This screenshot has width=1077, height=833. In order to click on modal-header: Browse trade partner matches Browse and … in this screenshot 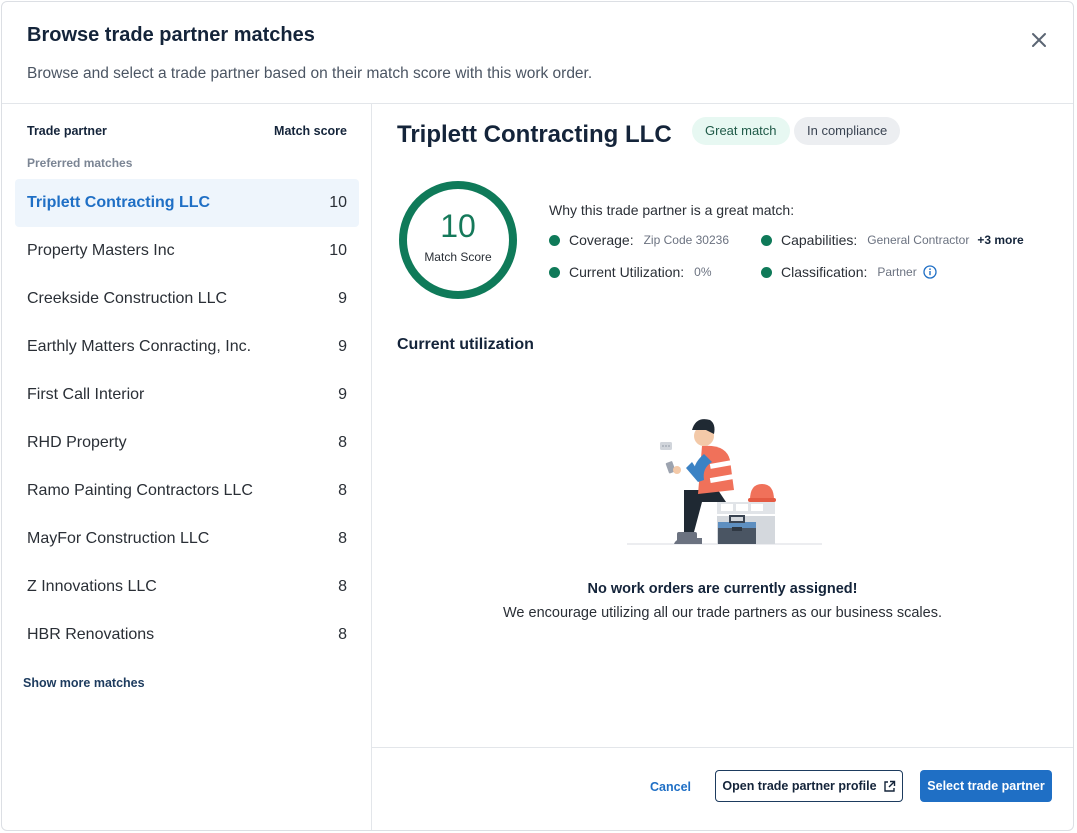, I will do `click(537, 53)`.